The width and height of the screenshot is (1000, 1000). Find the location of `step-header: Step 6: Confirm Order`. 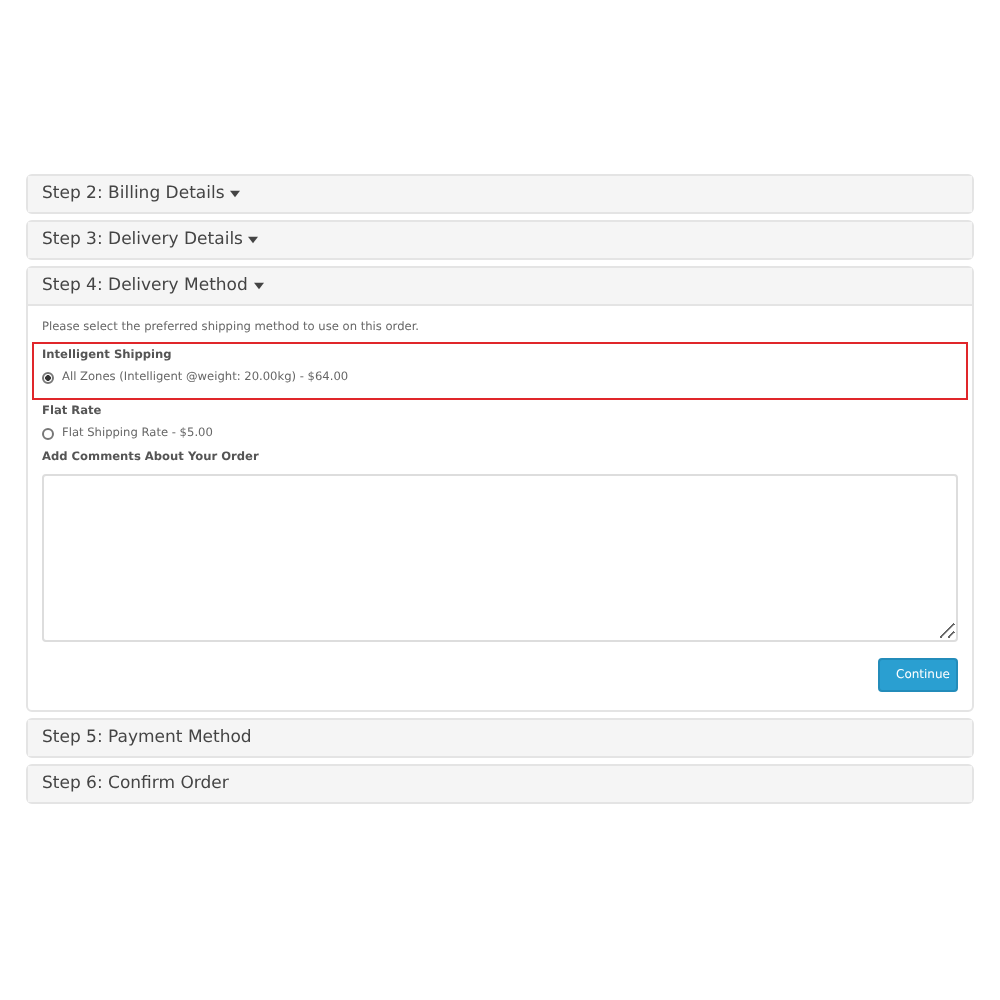

step-header: Step 6: Confirm Order is located at coordinates (500, 784).